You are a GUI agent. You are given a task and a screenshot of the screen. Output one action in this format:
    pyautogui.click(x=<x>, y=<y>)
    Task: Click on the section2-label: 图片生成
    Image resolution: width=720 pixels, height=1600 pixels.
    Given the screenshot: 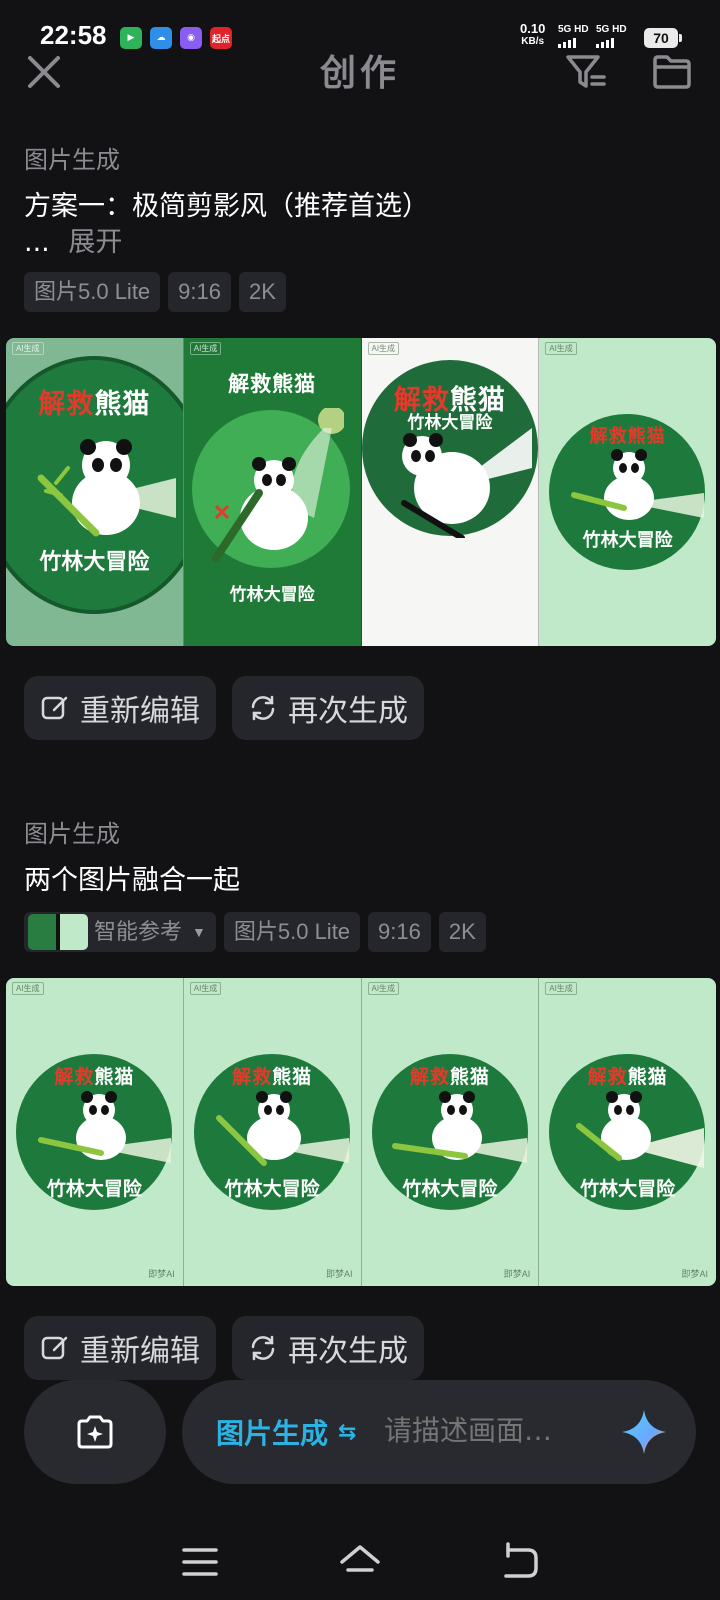 What is the action you would take?
    pyautogui.click(x=72, y=834)
    